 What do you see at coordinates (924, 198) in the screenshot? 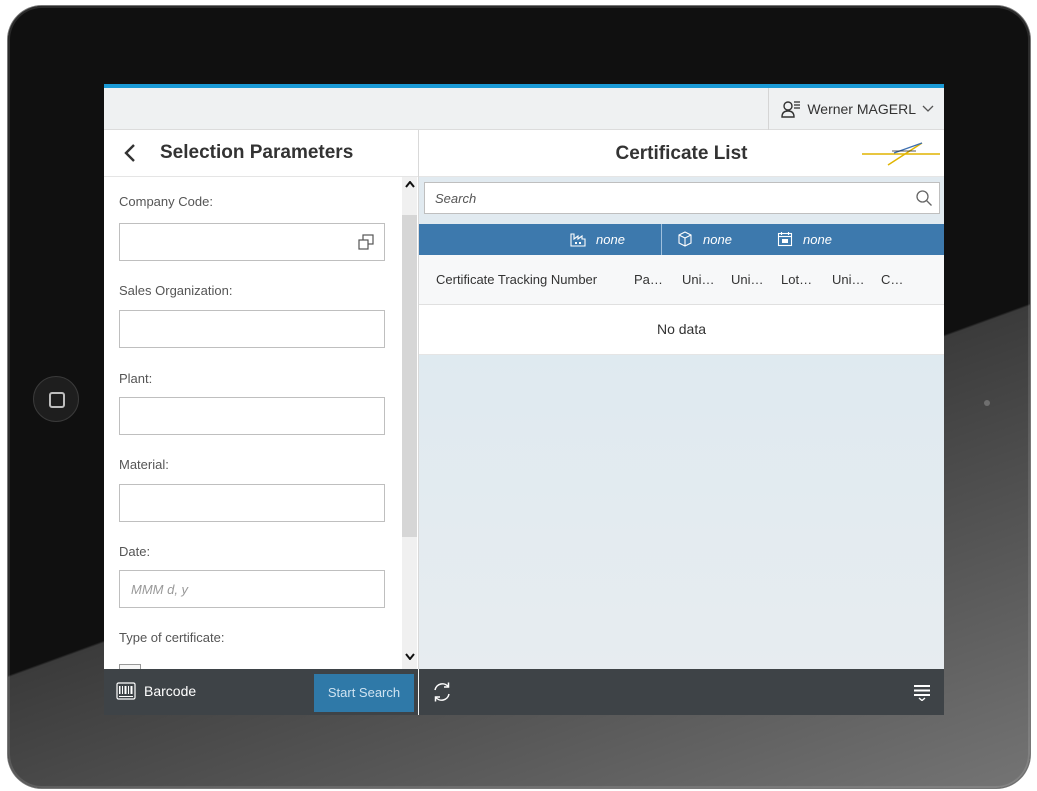
I see `search-icon` at bounding box center [924, 198].